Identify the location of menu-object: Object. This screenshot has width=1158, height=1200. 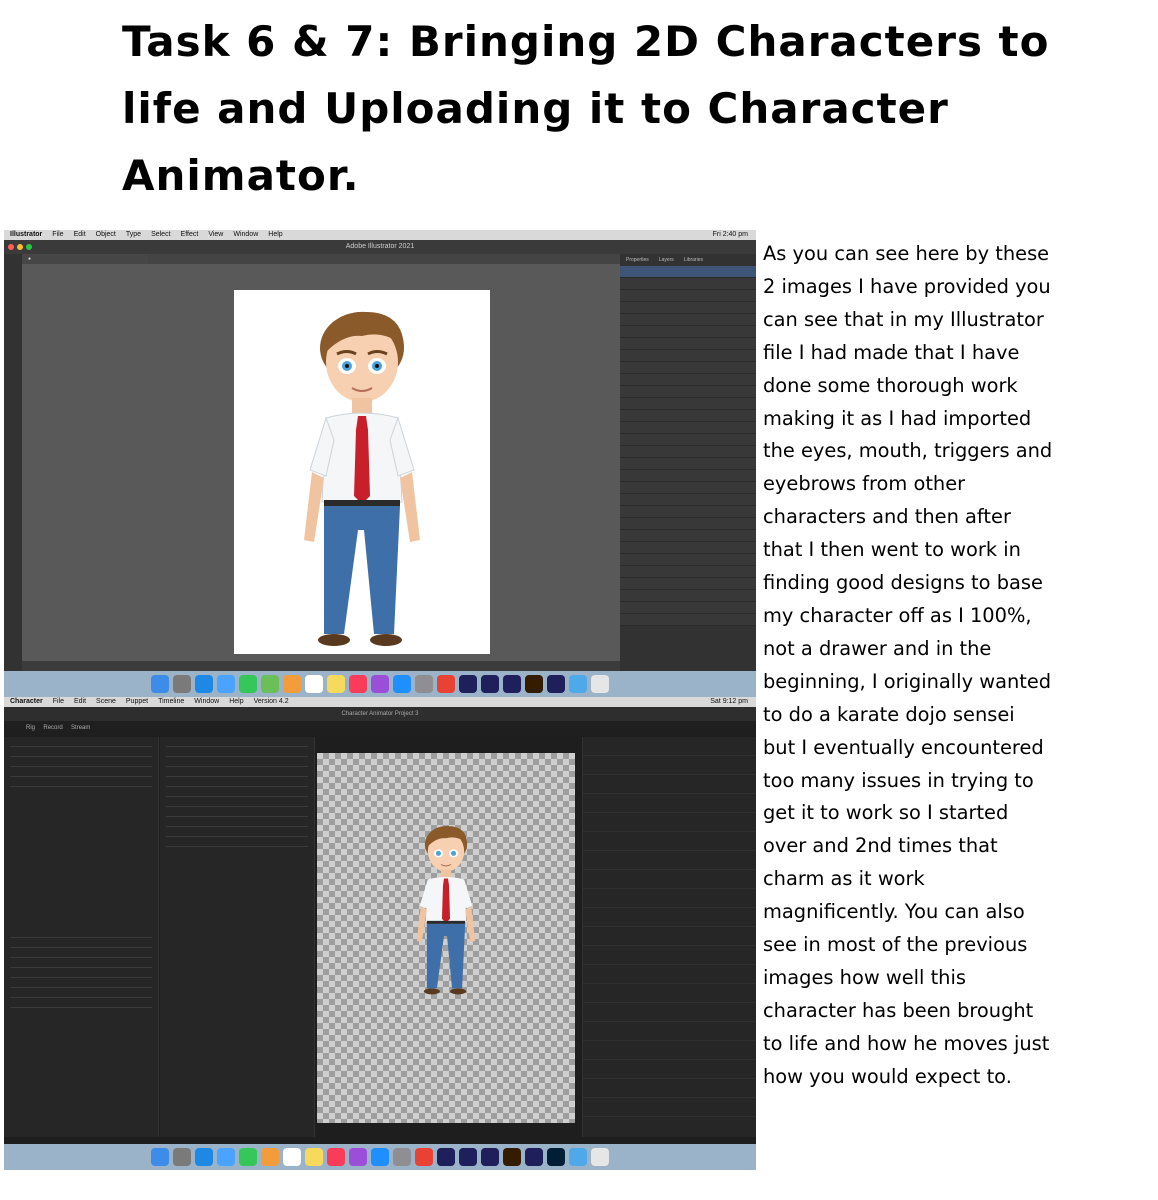
(105, 234).